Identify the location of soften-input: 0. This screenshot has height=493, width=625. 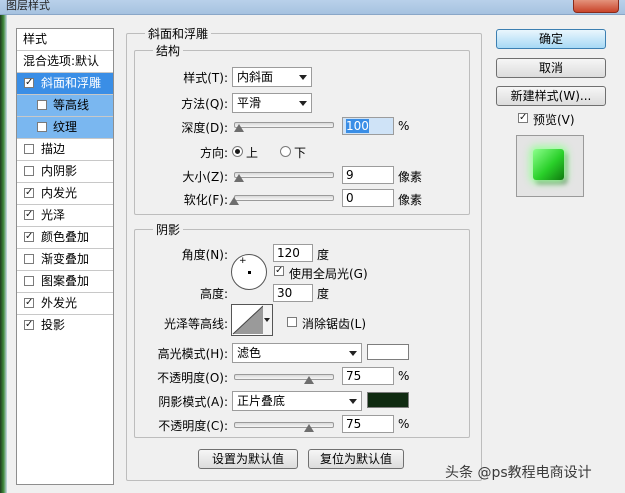
(368, 198).